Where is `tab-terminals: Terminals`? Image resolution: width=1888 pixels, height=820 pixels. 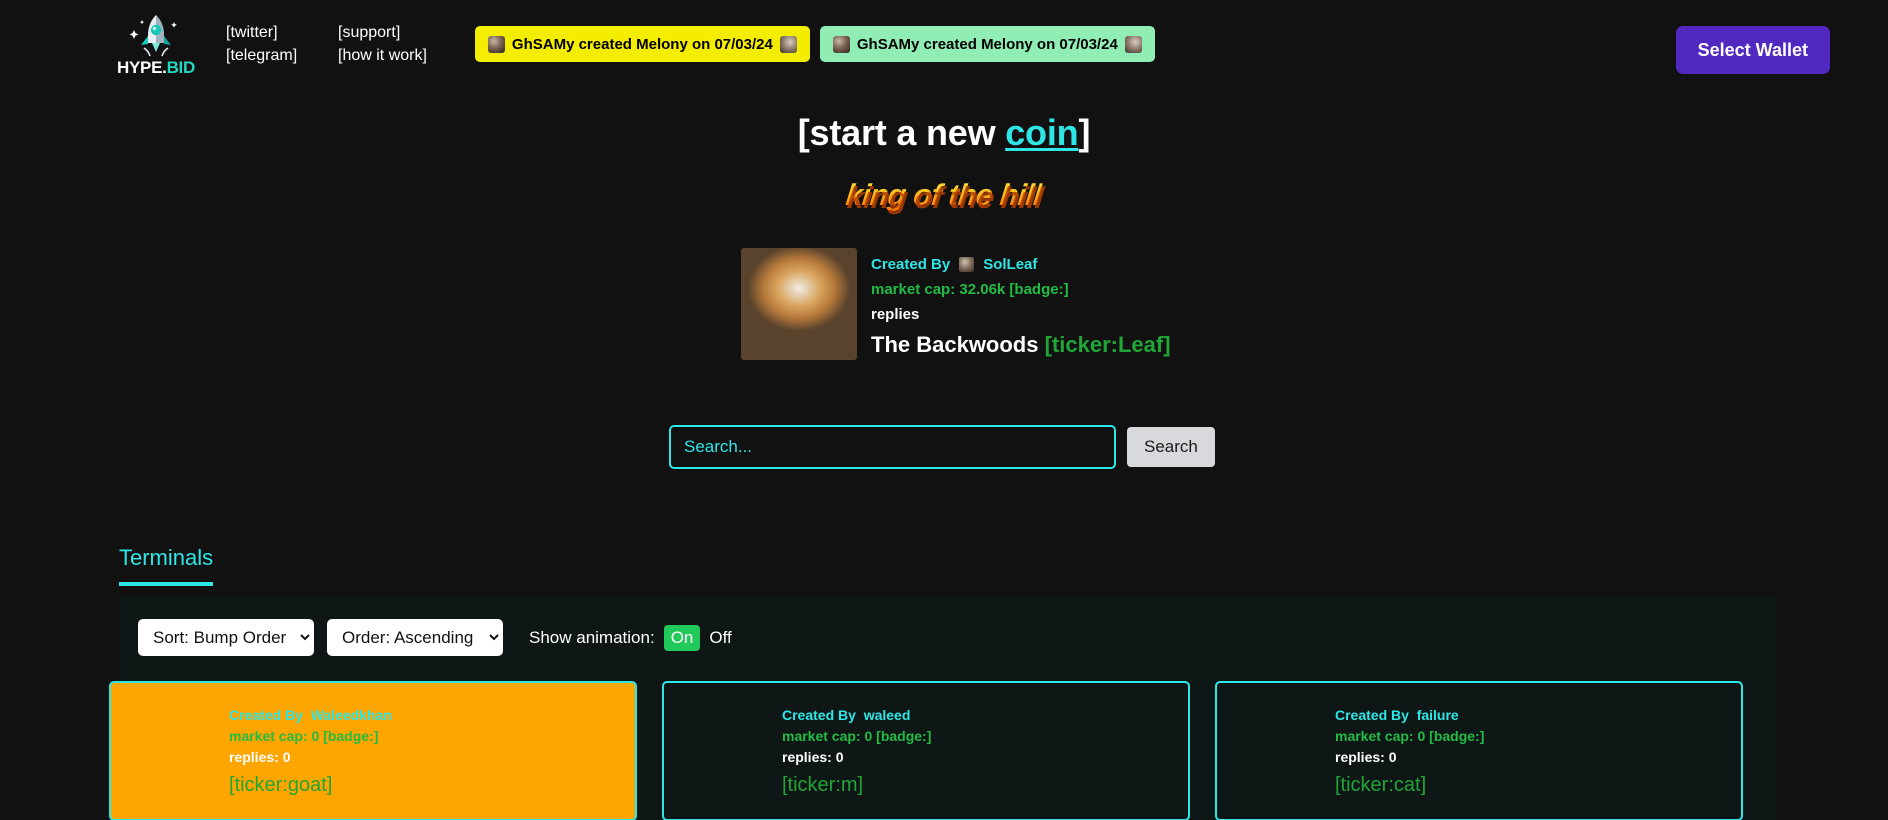 tab-terminals: Terminals is located at coordinates (166, 565).